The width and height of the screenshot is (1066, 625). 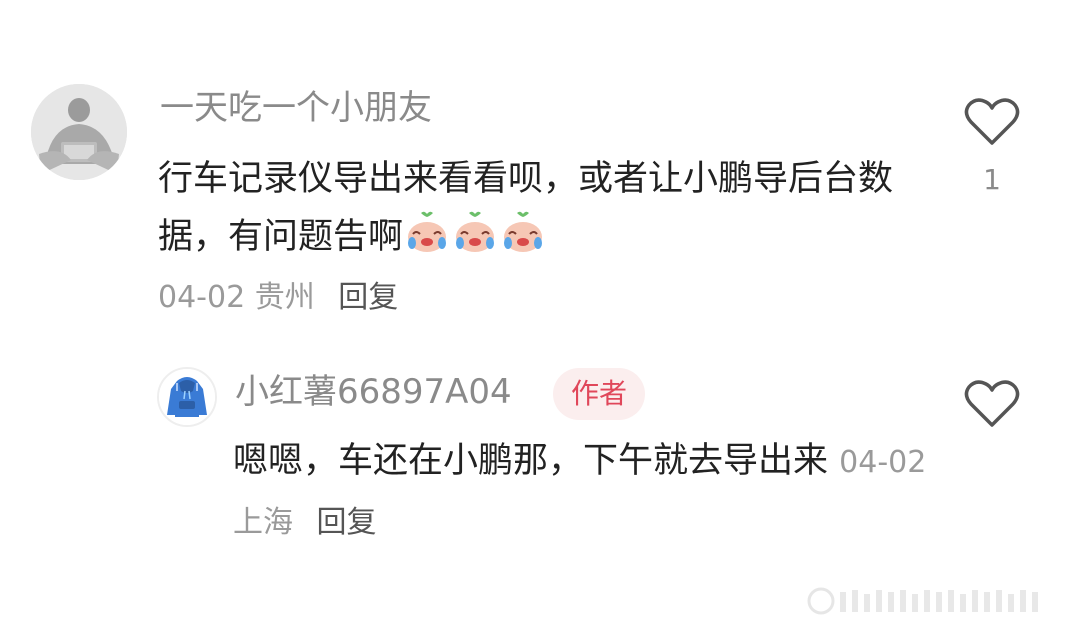 What do you see at coordinates (263, 522) in the screenshot?
I see `reply-location: 上海` at bounding box center [263, 522].